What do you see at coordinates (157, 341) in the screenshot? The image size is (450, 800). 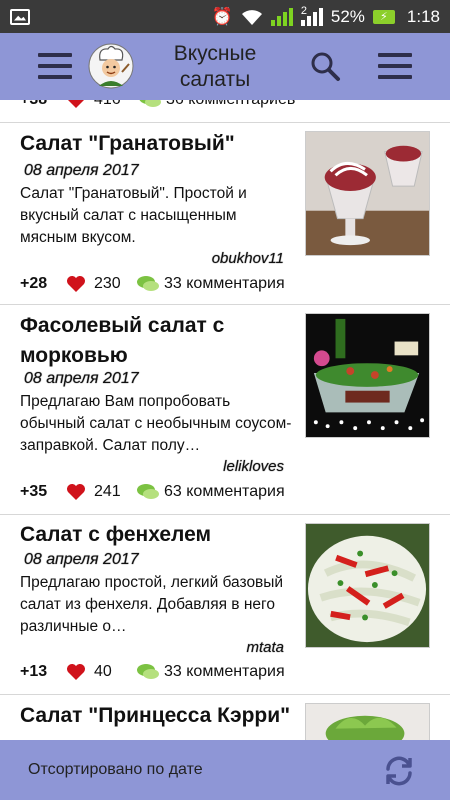 I see `article-title: Фасолевый салат с морковью` at bounding box center [157, 341].